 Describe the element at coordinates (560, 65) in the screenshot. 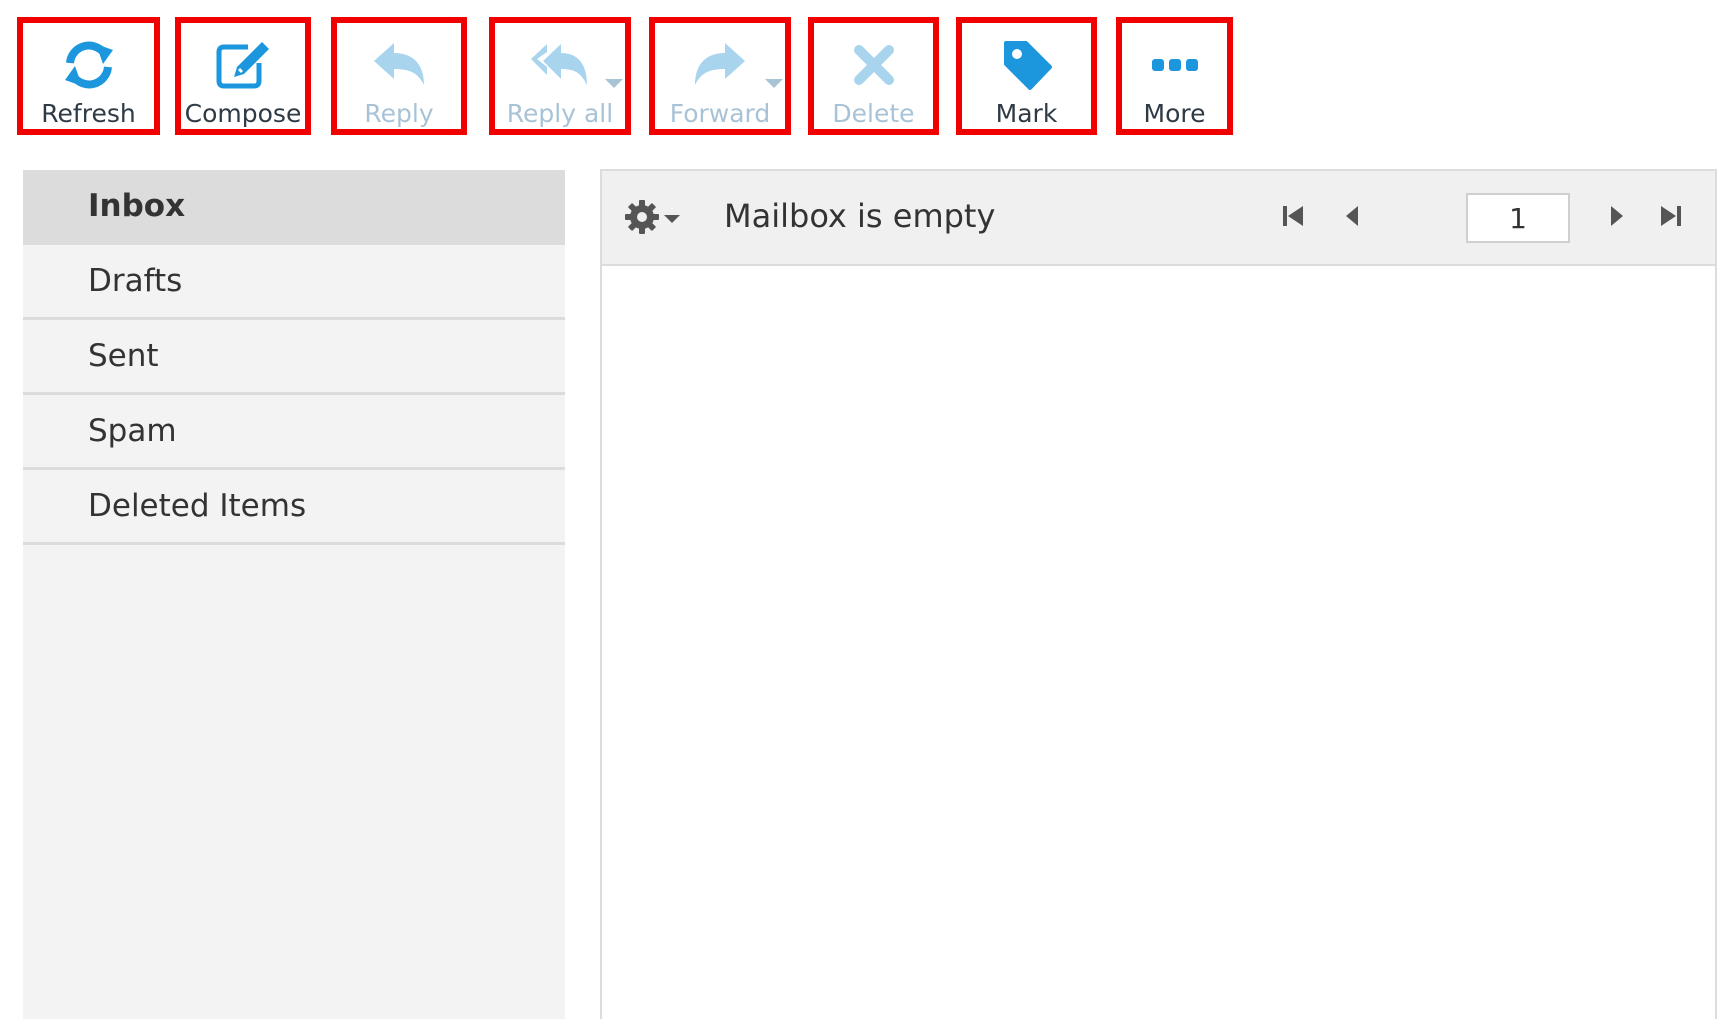

I see `reply-all-icon` at that location.